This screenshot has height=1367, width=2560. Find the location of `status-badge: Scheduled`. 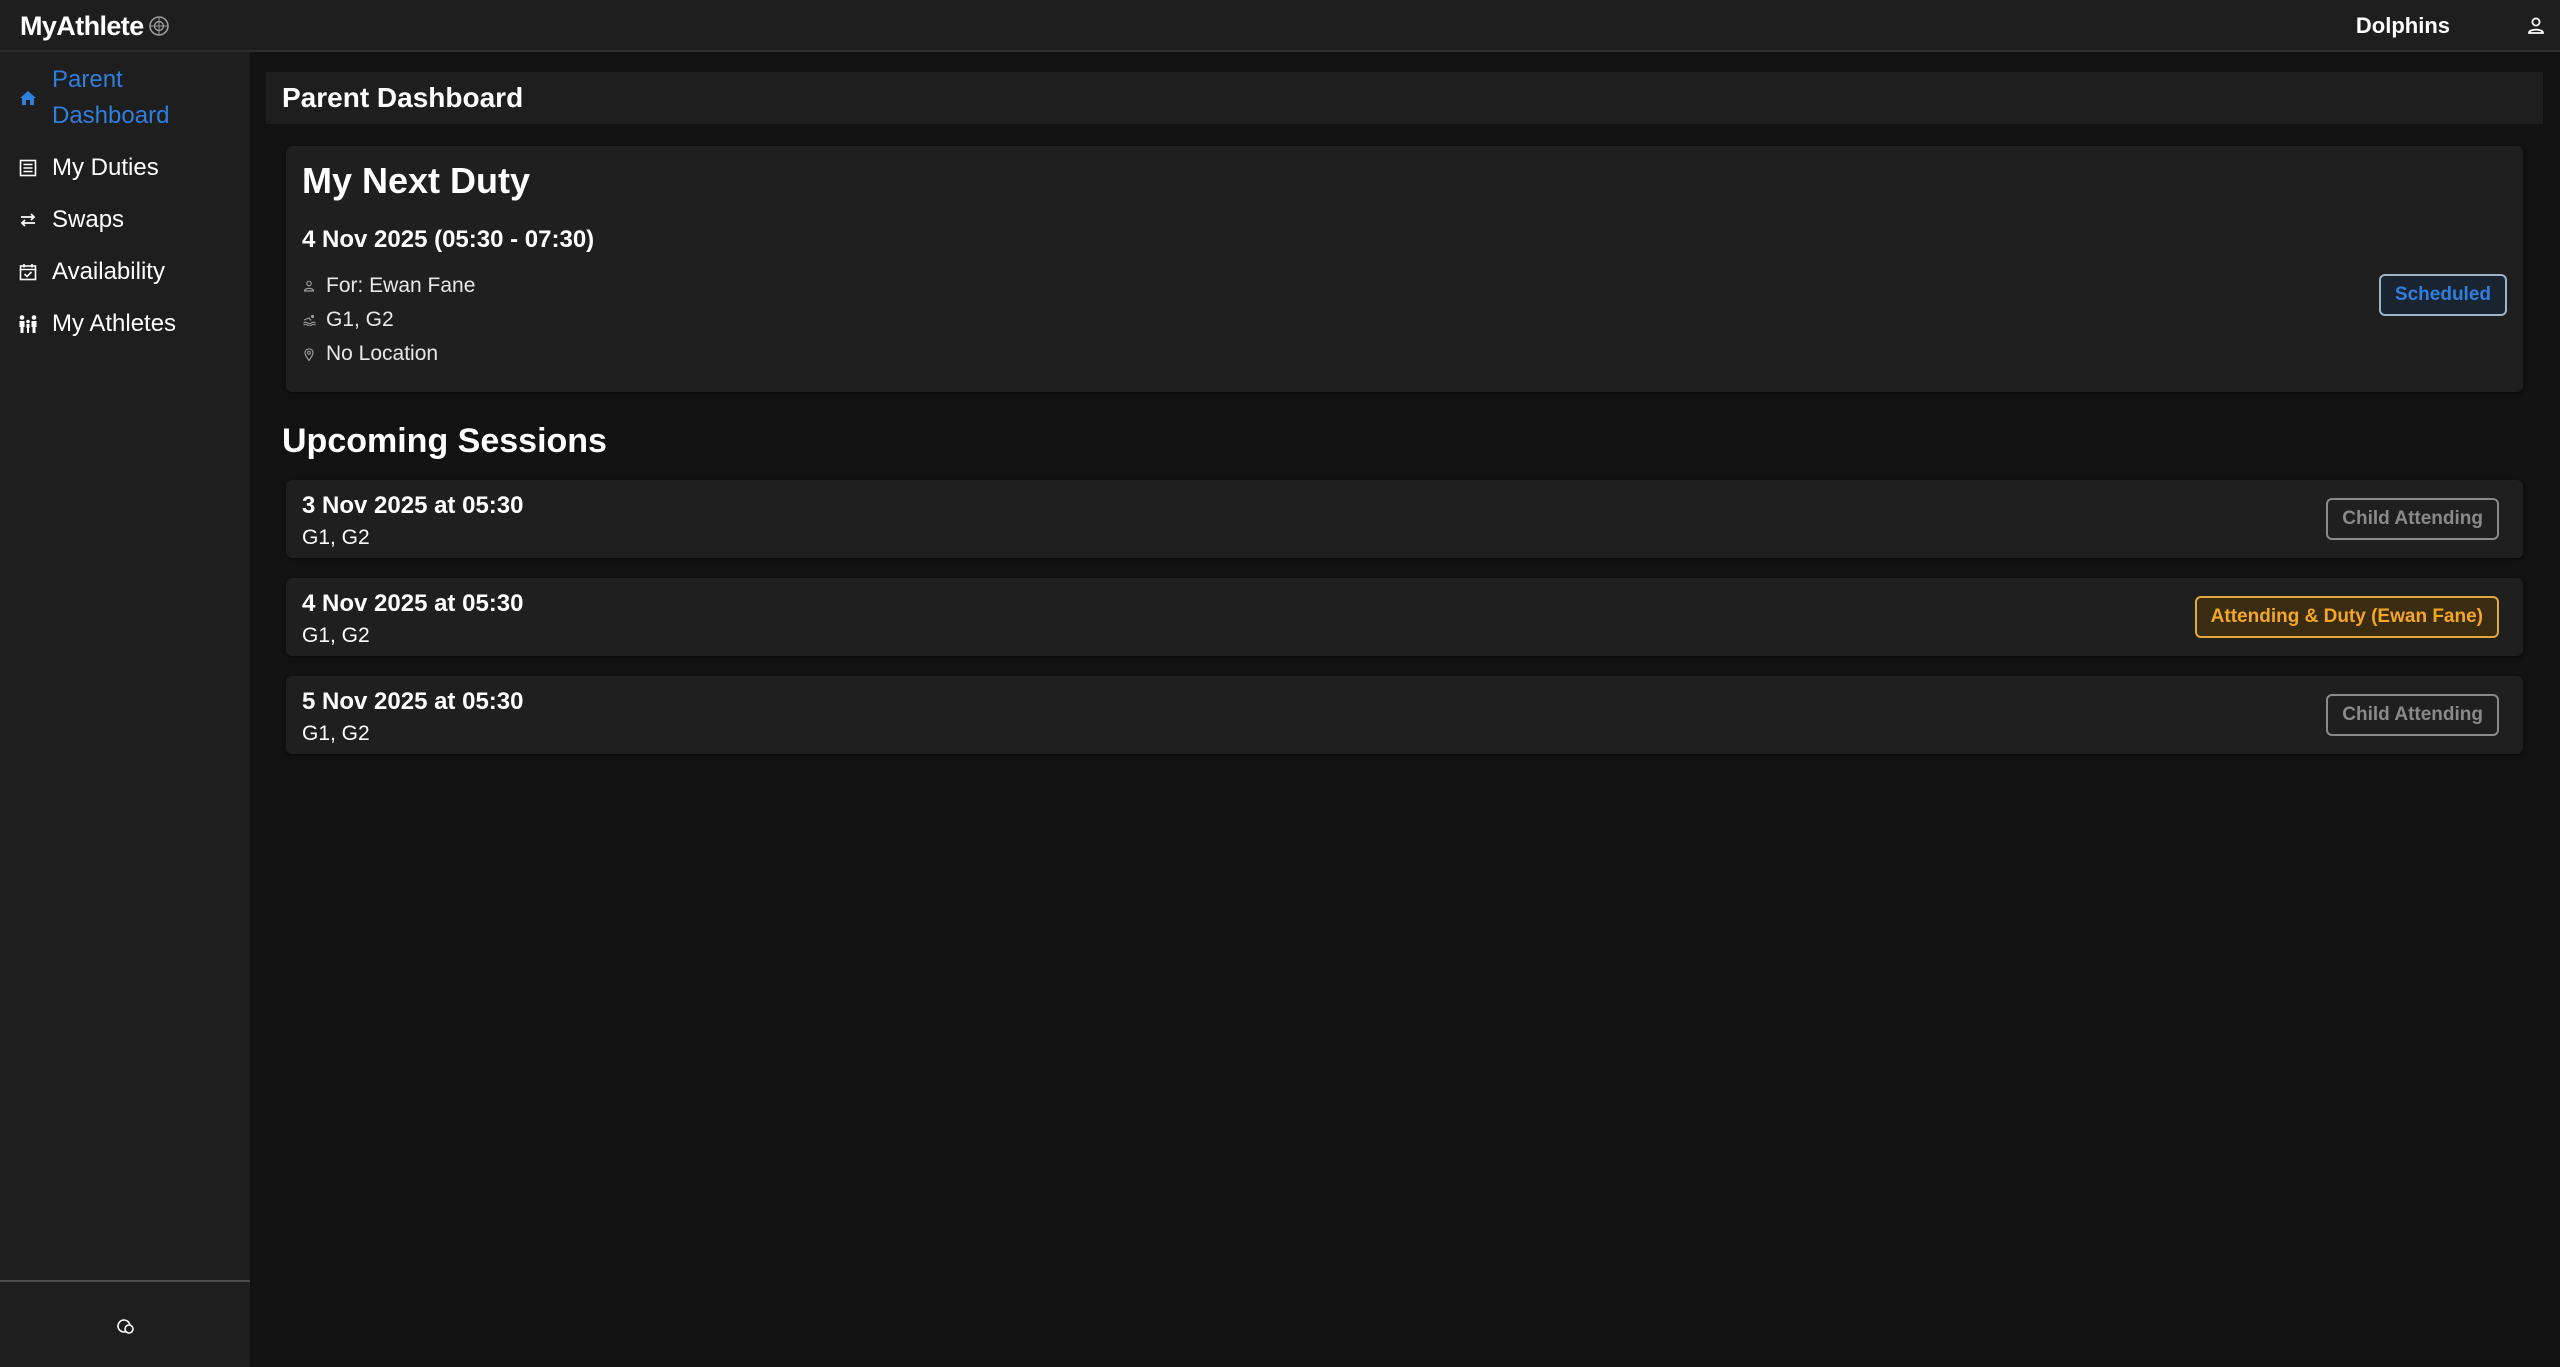

status-badge: Scheduled is located at coordinates (2442, 295).